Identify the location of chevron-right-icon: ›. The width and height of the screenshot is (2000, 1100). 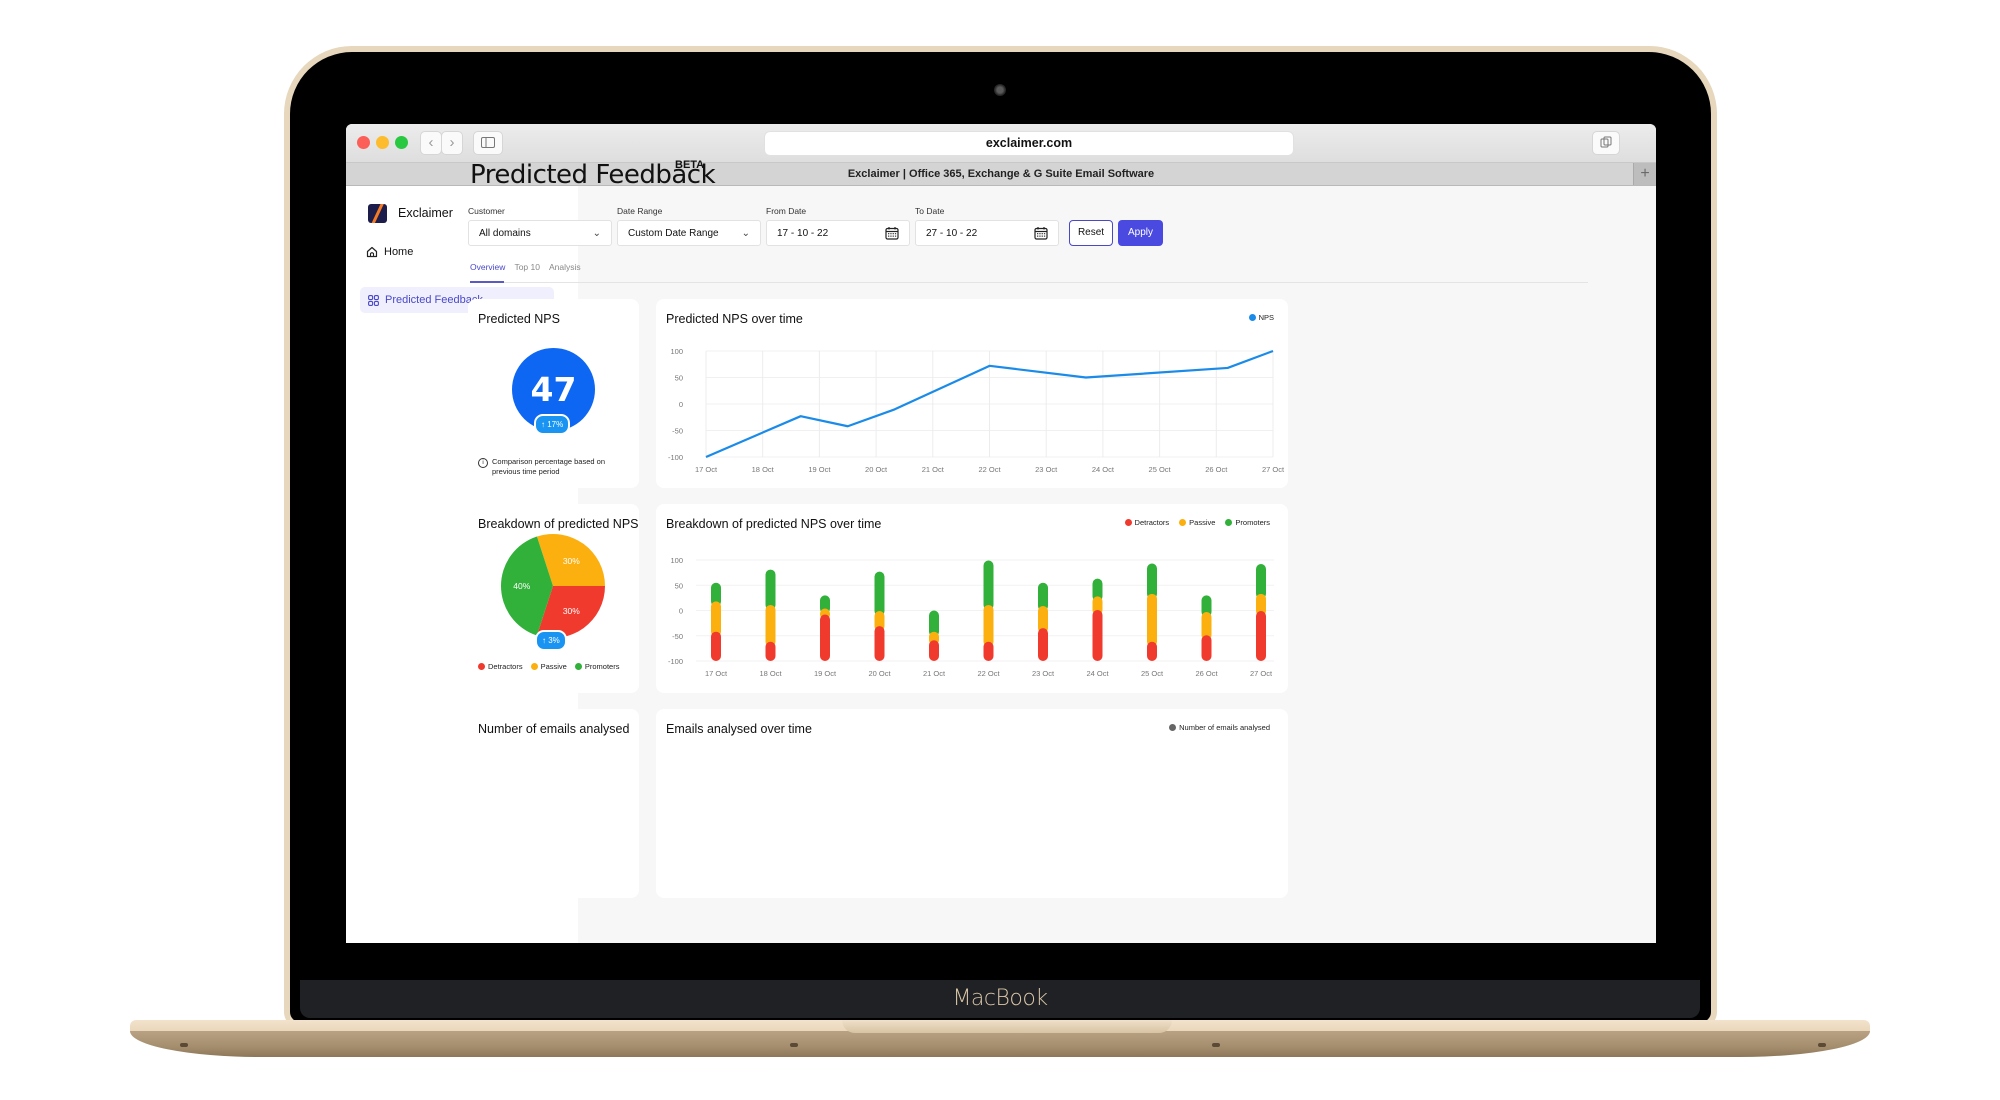
(452, 142).